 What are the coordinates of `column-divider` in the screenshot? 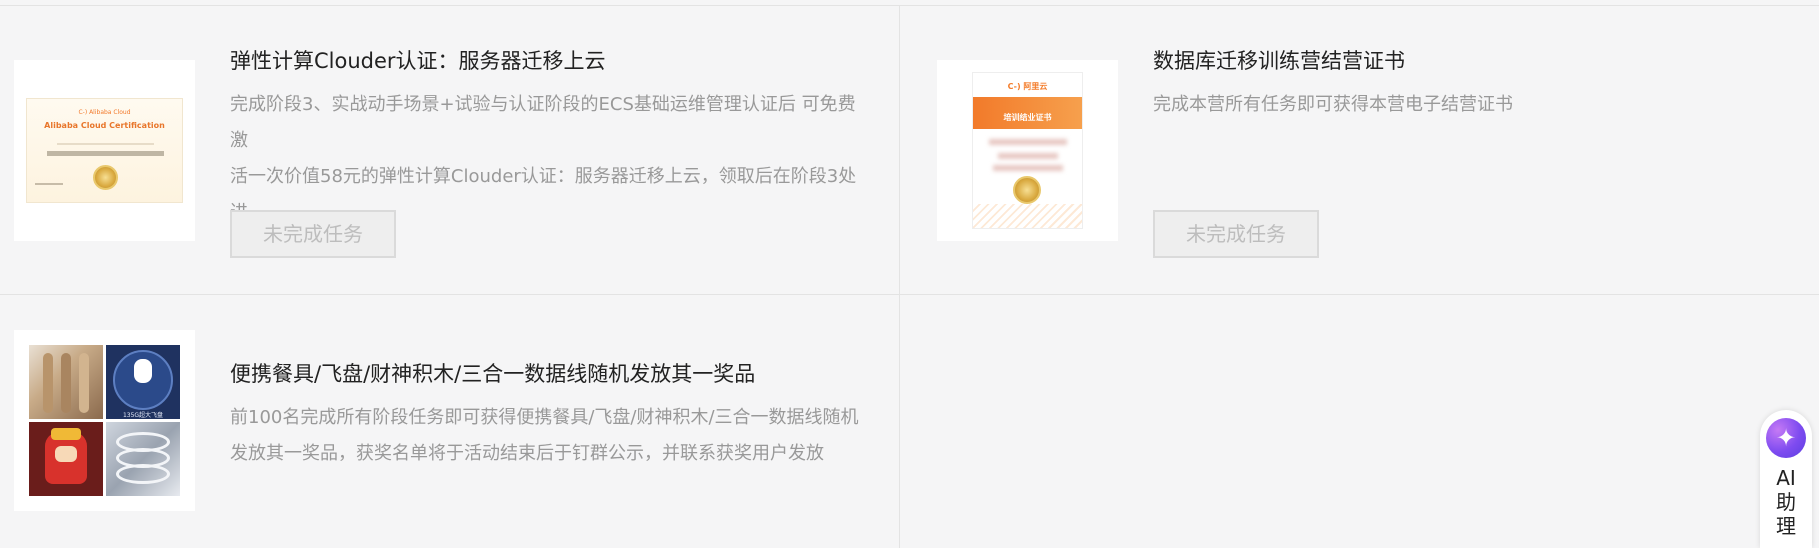 It's located at (899, 277).